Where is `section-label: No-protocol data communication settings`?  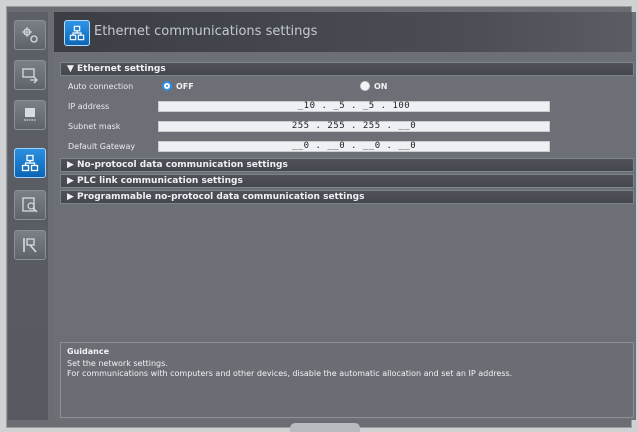
section-label: No-protocol data communication settings is located at coordinates (182, 165).